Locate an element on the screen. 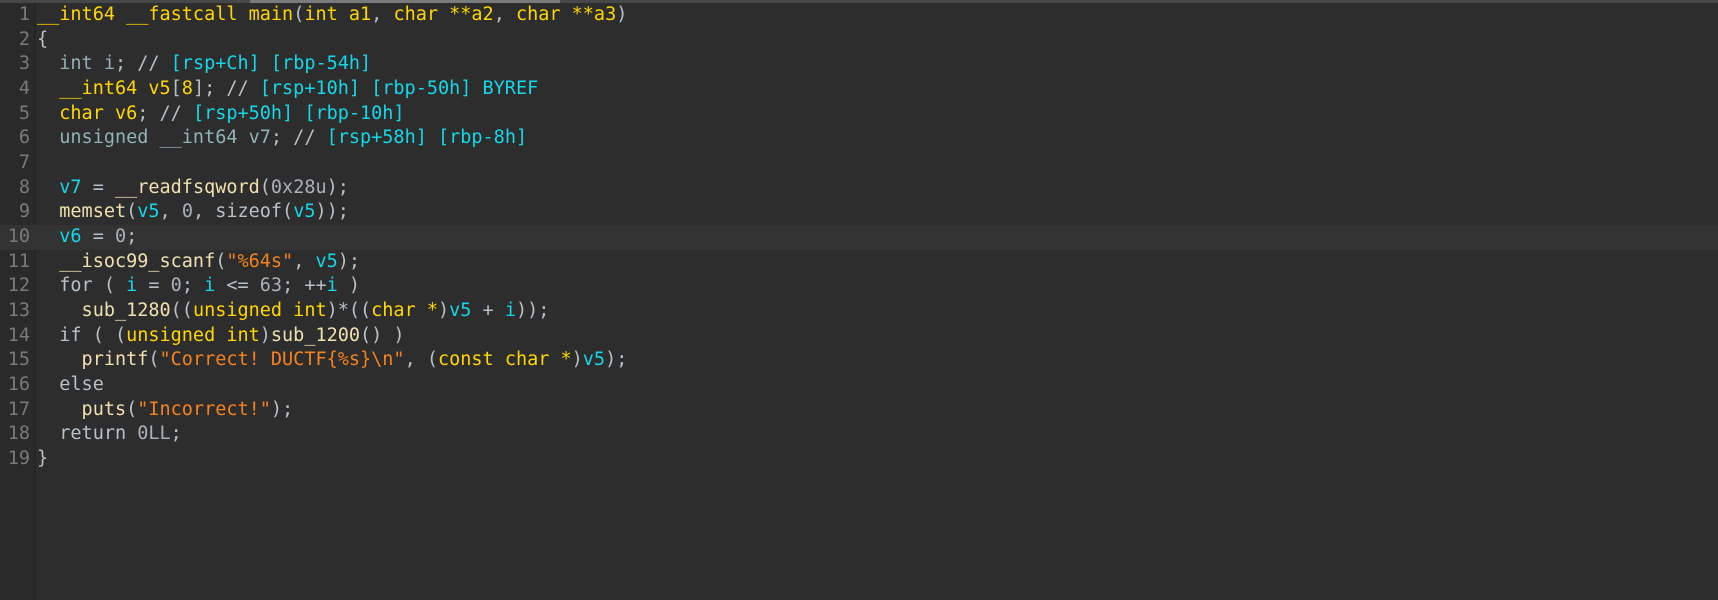 The width and height of the screenshot is (1718, 600). code-token: else is located at coordinates (70, 384).